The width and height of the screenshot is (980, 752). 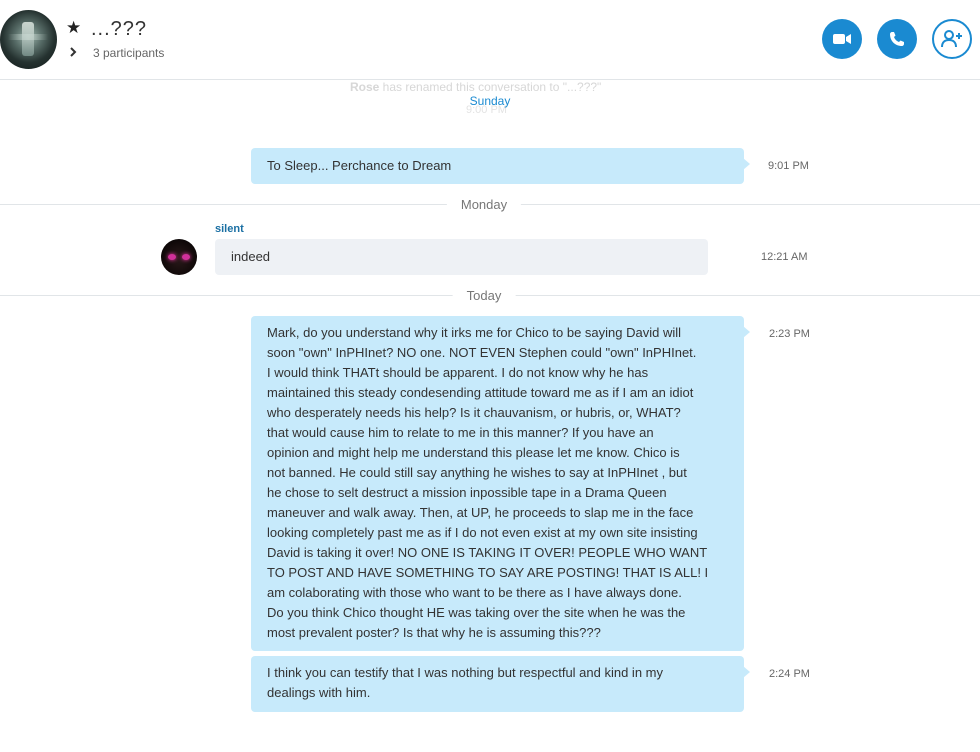 I want to click on participants-count: 3 participants, so click(x=128, y=53).